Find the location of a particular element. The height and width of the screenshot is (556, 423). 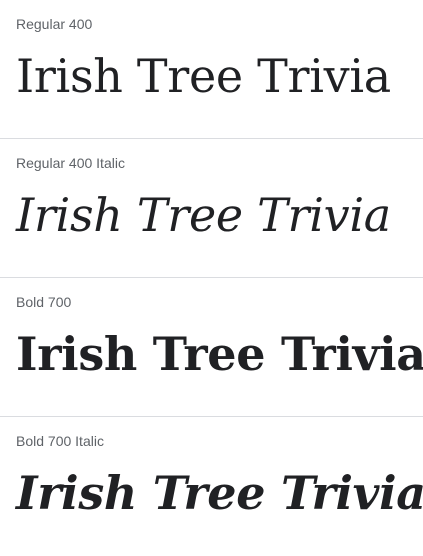

style-label: Regular 400 is located at coordinates (54, 24).